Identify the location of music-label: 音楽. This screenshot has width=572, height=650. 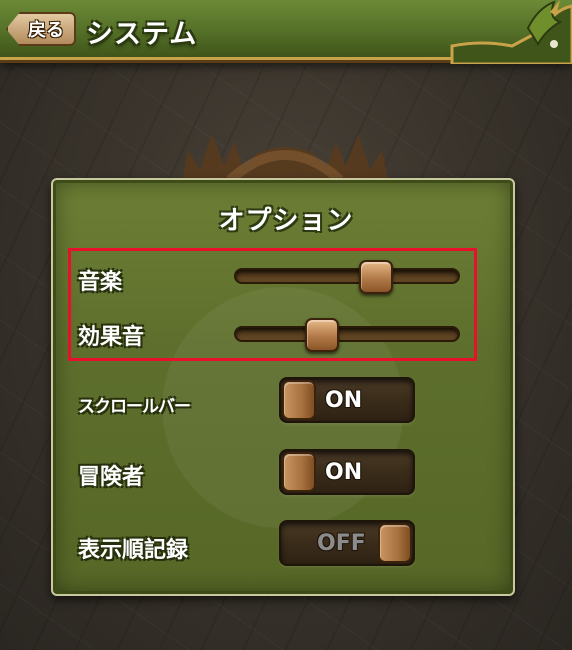
(100, 282).